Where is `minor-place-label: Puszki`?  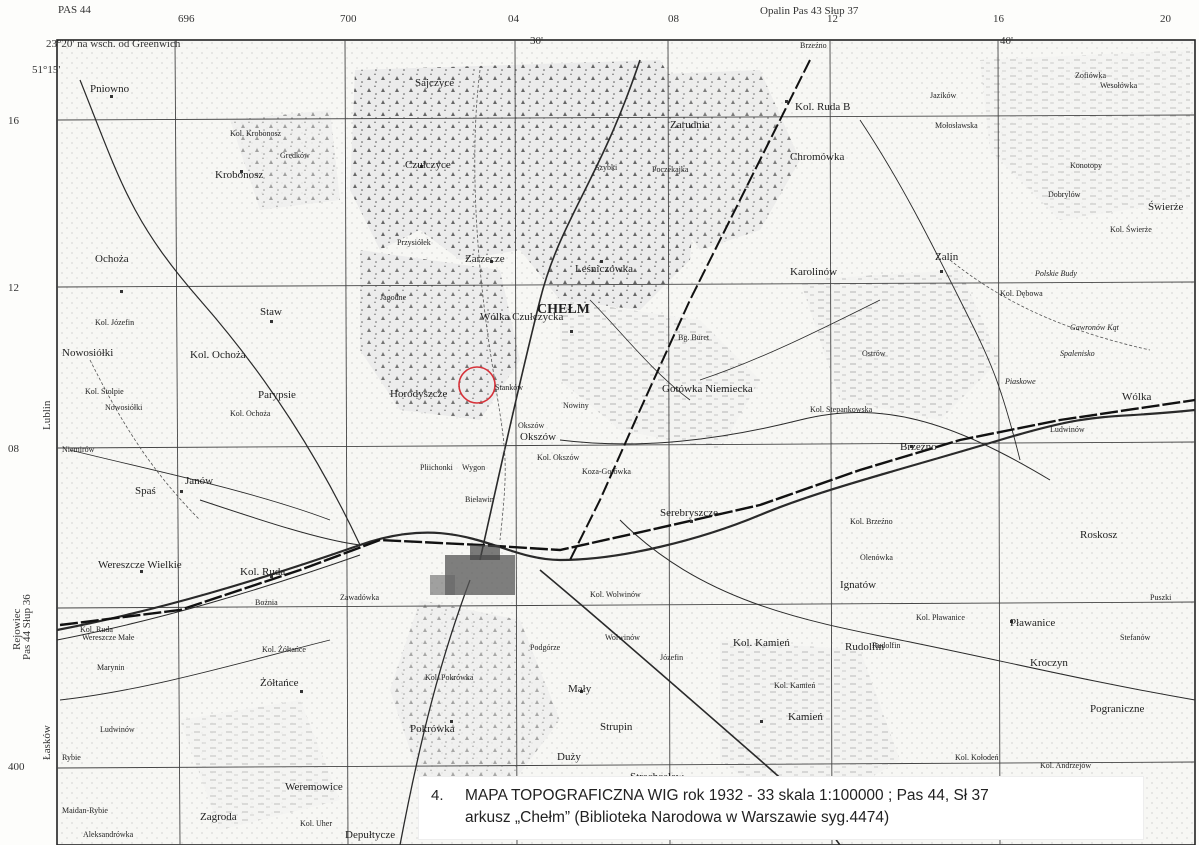 minor-place-label: Puszki is located at coordinates (1161, 597).